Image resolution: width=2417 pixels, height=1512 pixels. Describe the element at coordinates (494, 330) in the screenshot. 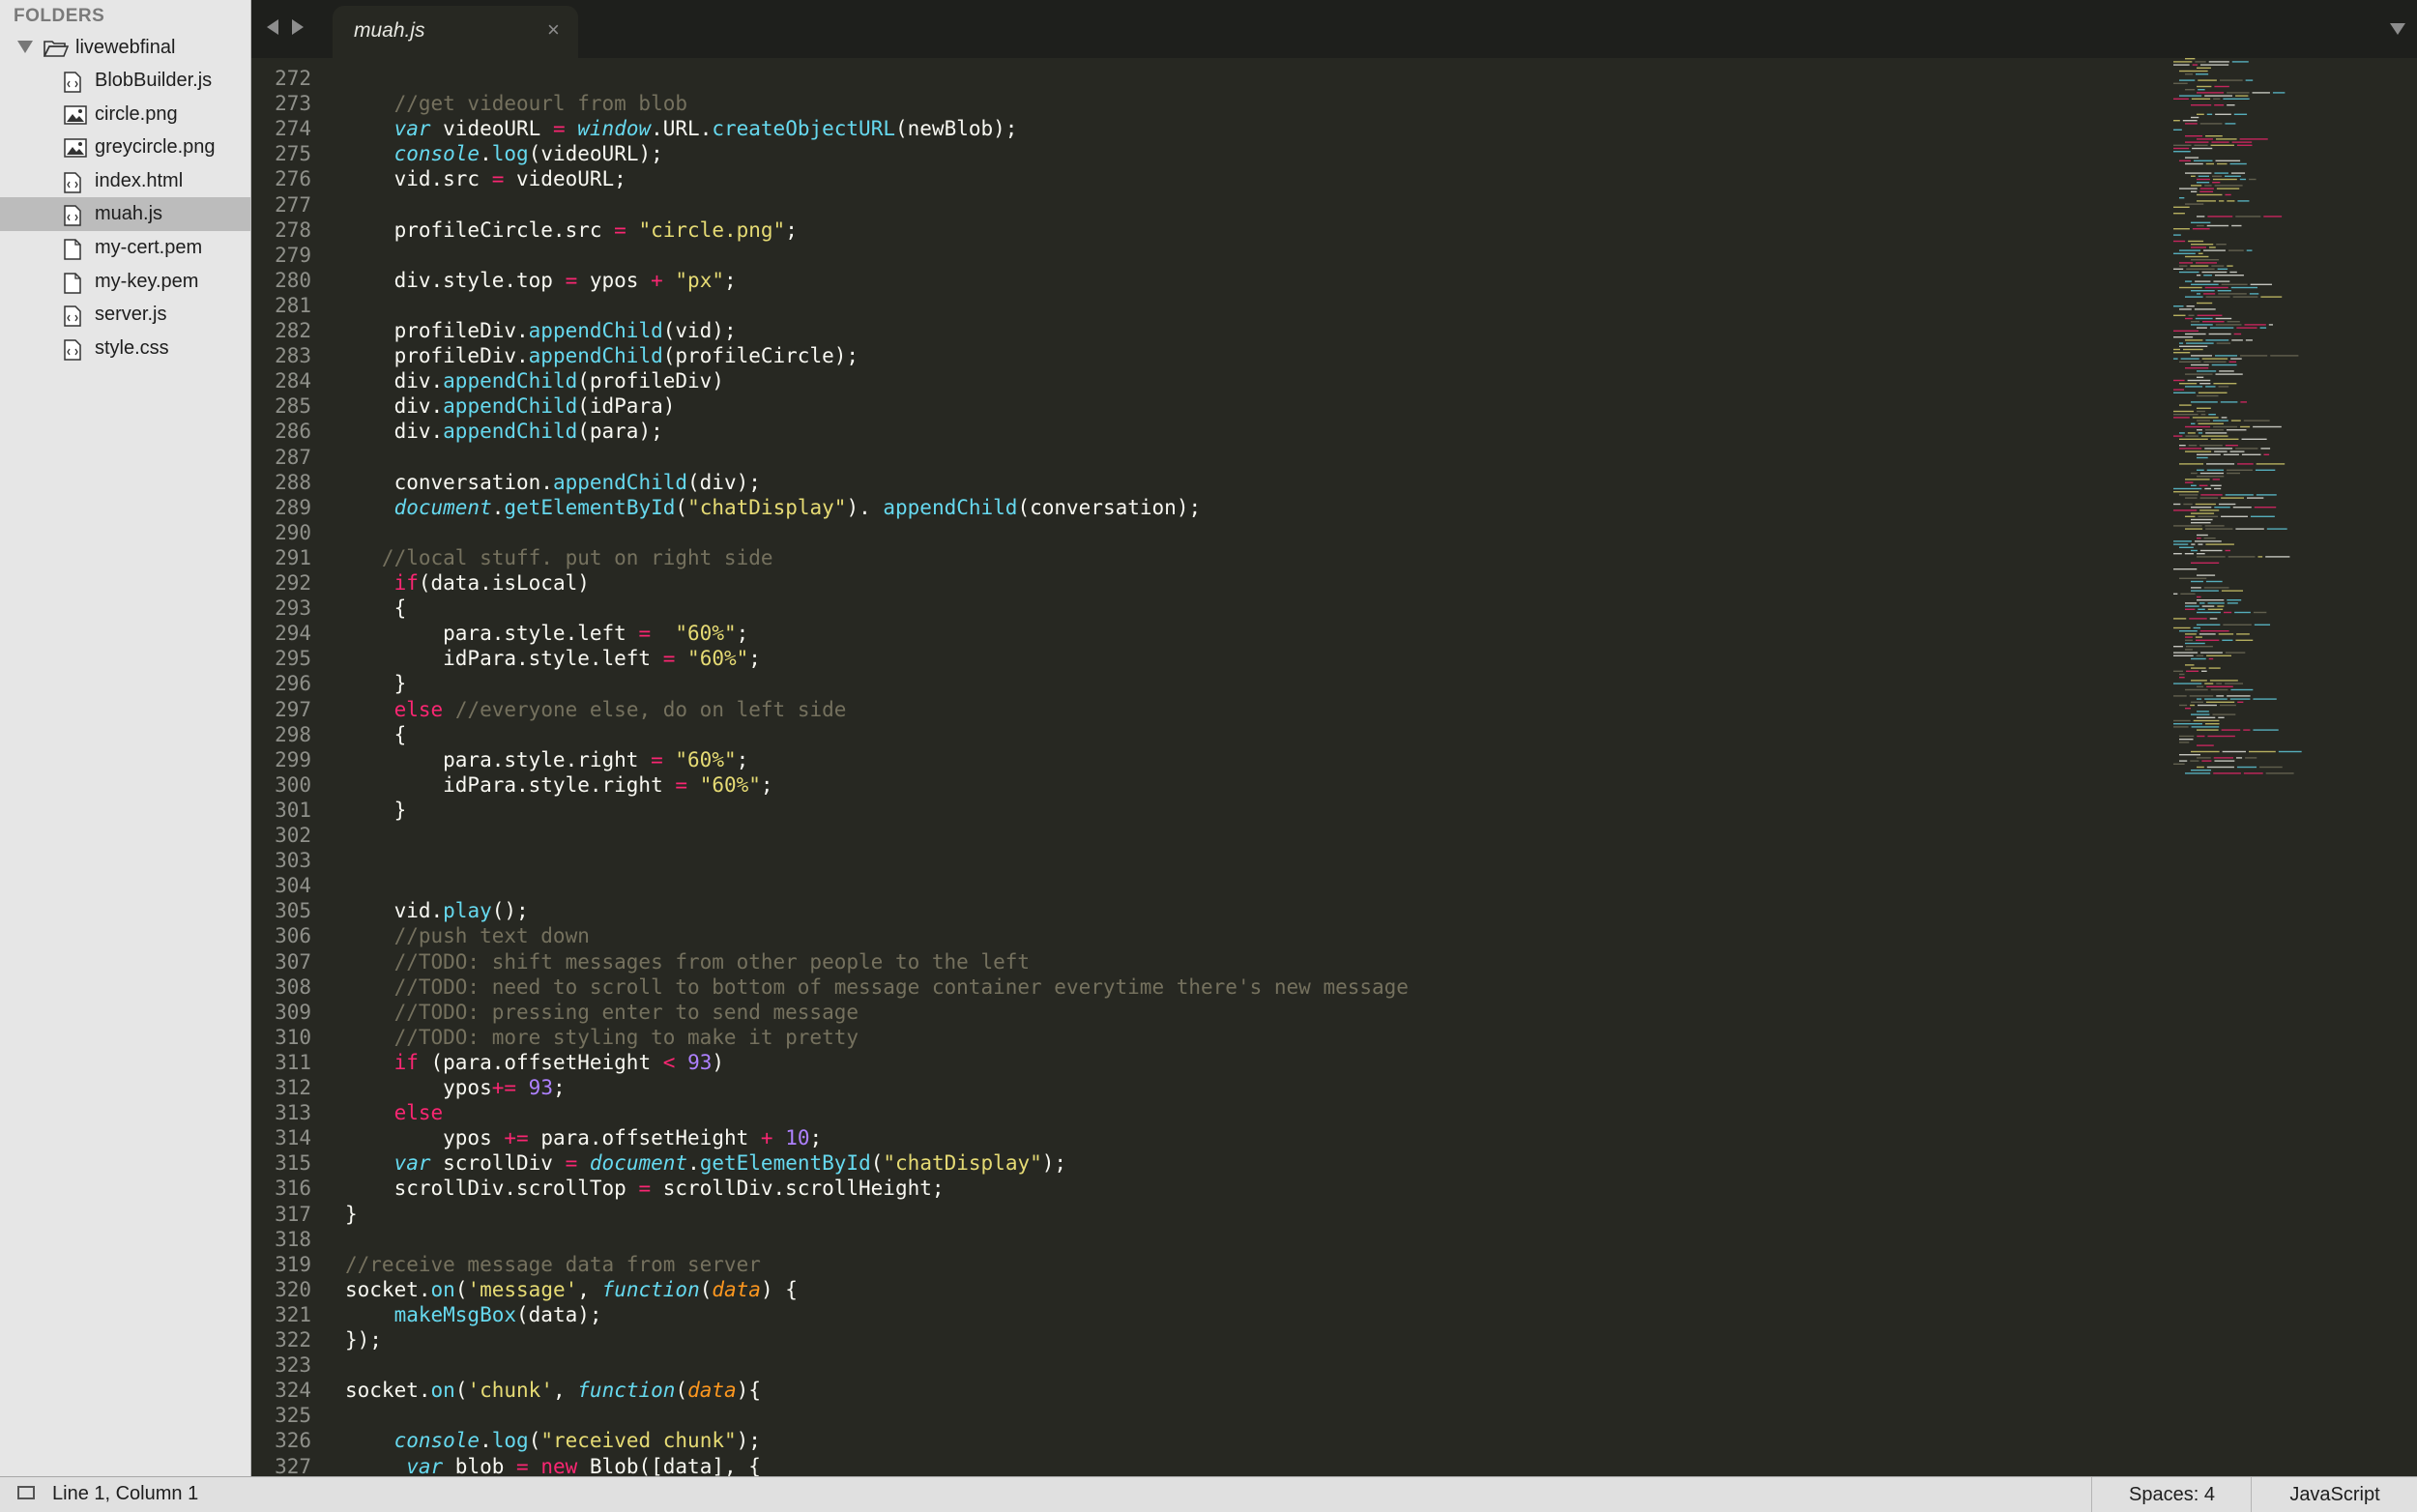

I see `code-line: 282 profileDiv.appendChild(vid);` at that location.